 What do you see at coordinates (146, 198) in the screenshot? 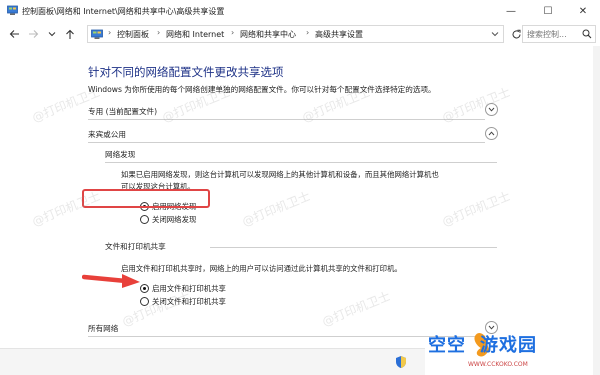
I see `highlight-box` at bounding box center [146, 198].